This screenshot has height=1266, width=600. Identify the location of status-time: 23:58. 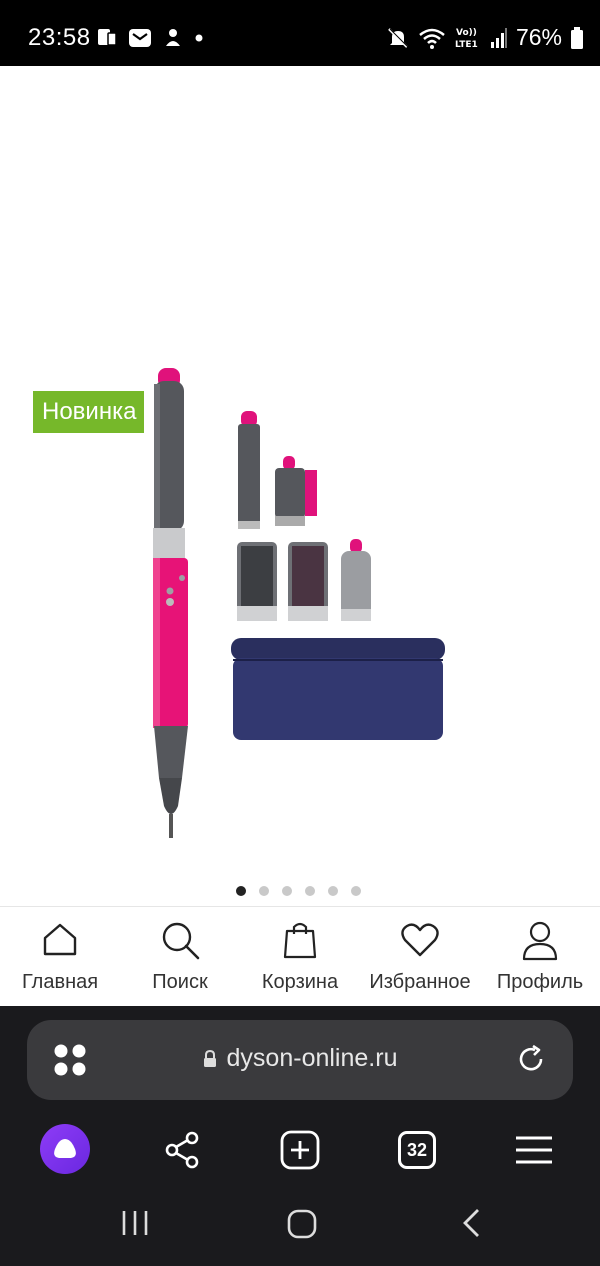
(59, 37).